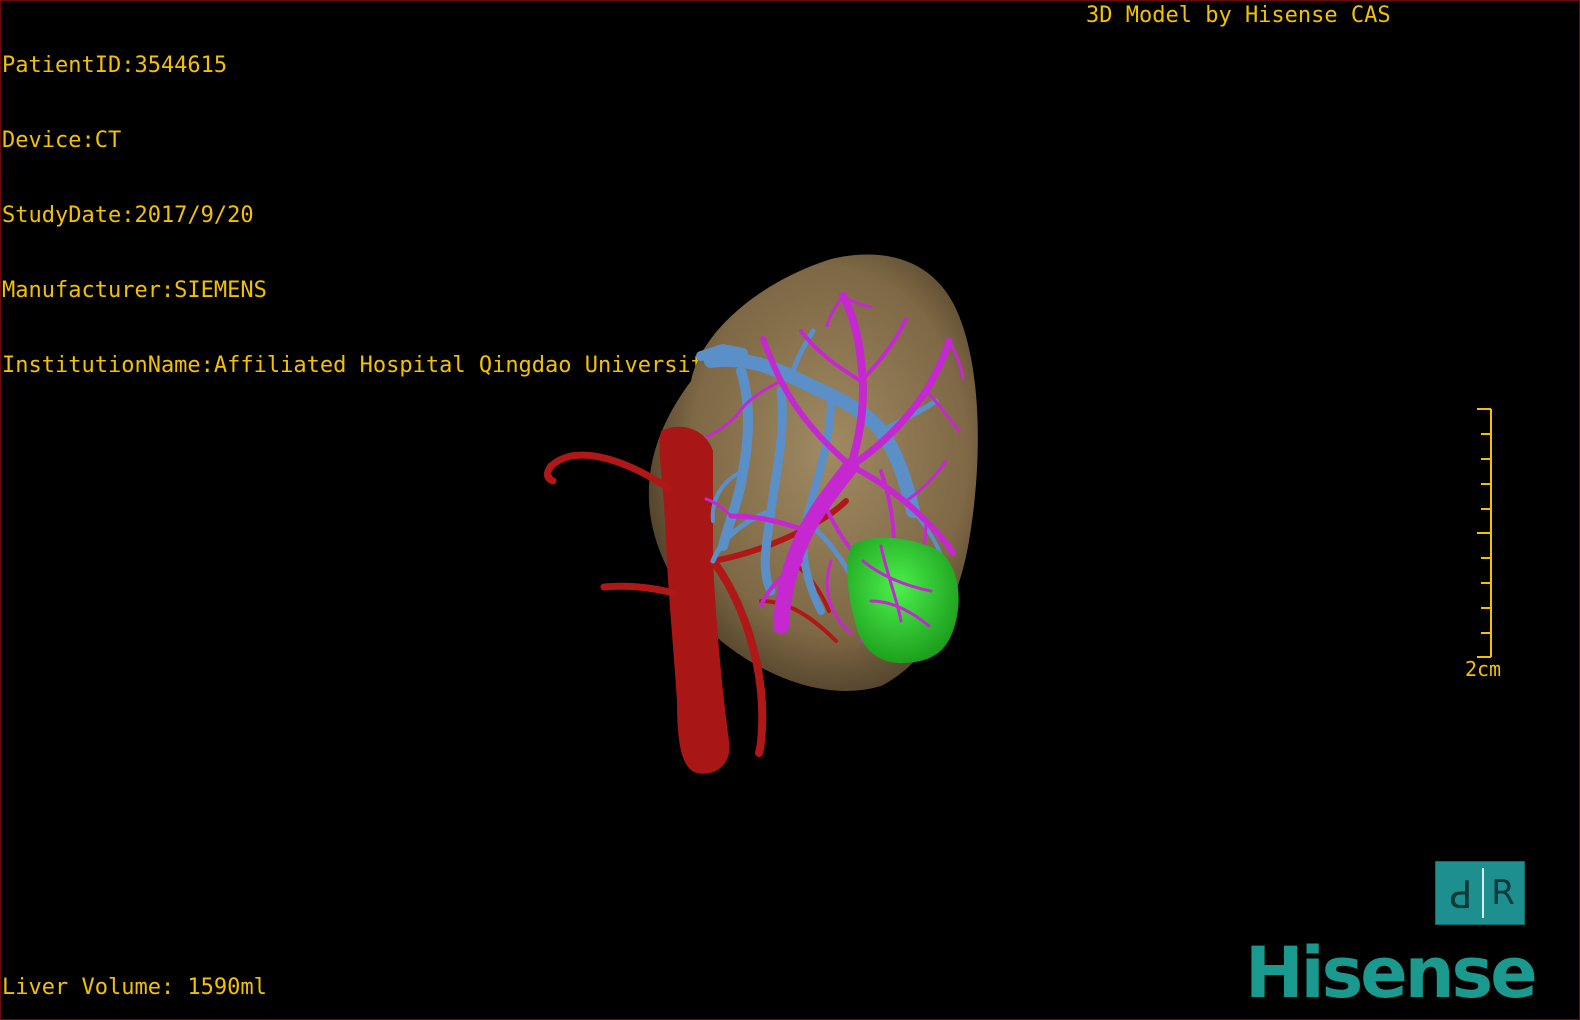 The width and height of the screenshot is (1580, 1020). What do you see at coordinates (134, 987) in the screenshot?
I see `liver-volume-label: Liver Volume: 1590ml` at bounding box center [134, 987].